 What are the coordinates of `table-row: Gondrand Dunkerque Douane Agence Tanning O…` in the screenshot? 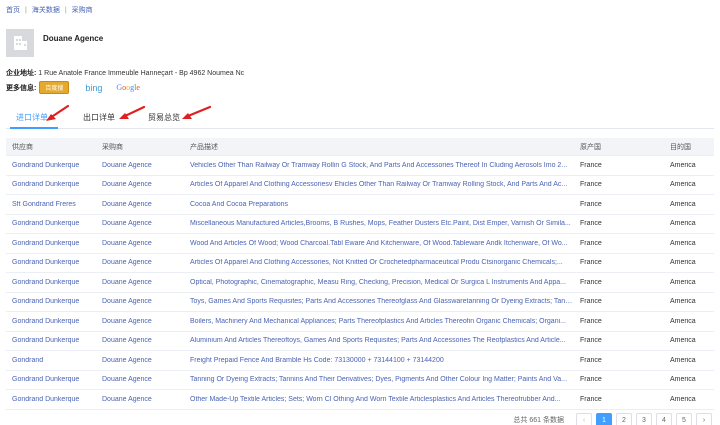 It's located at (360, 380).